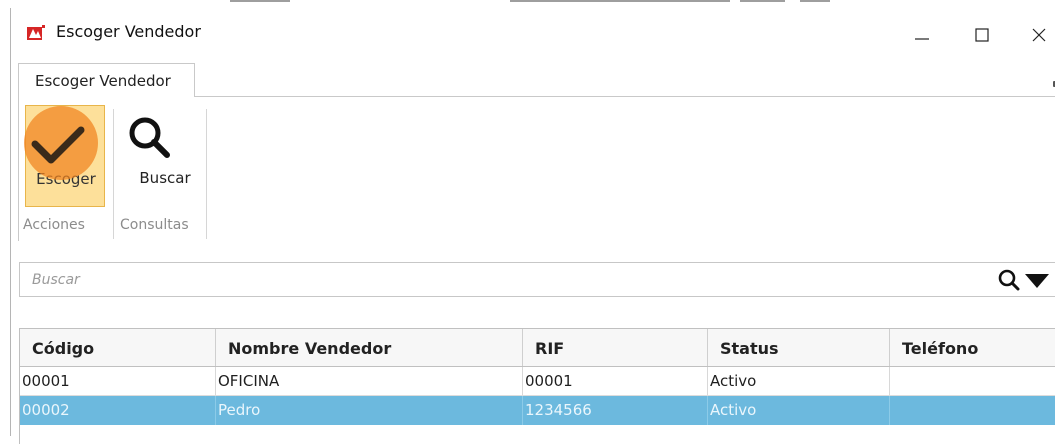  I want to click on cell-rif: 00001, so click(615, 381).